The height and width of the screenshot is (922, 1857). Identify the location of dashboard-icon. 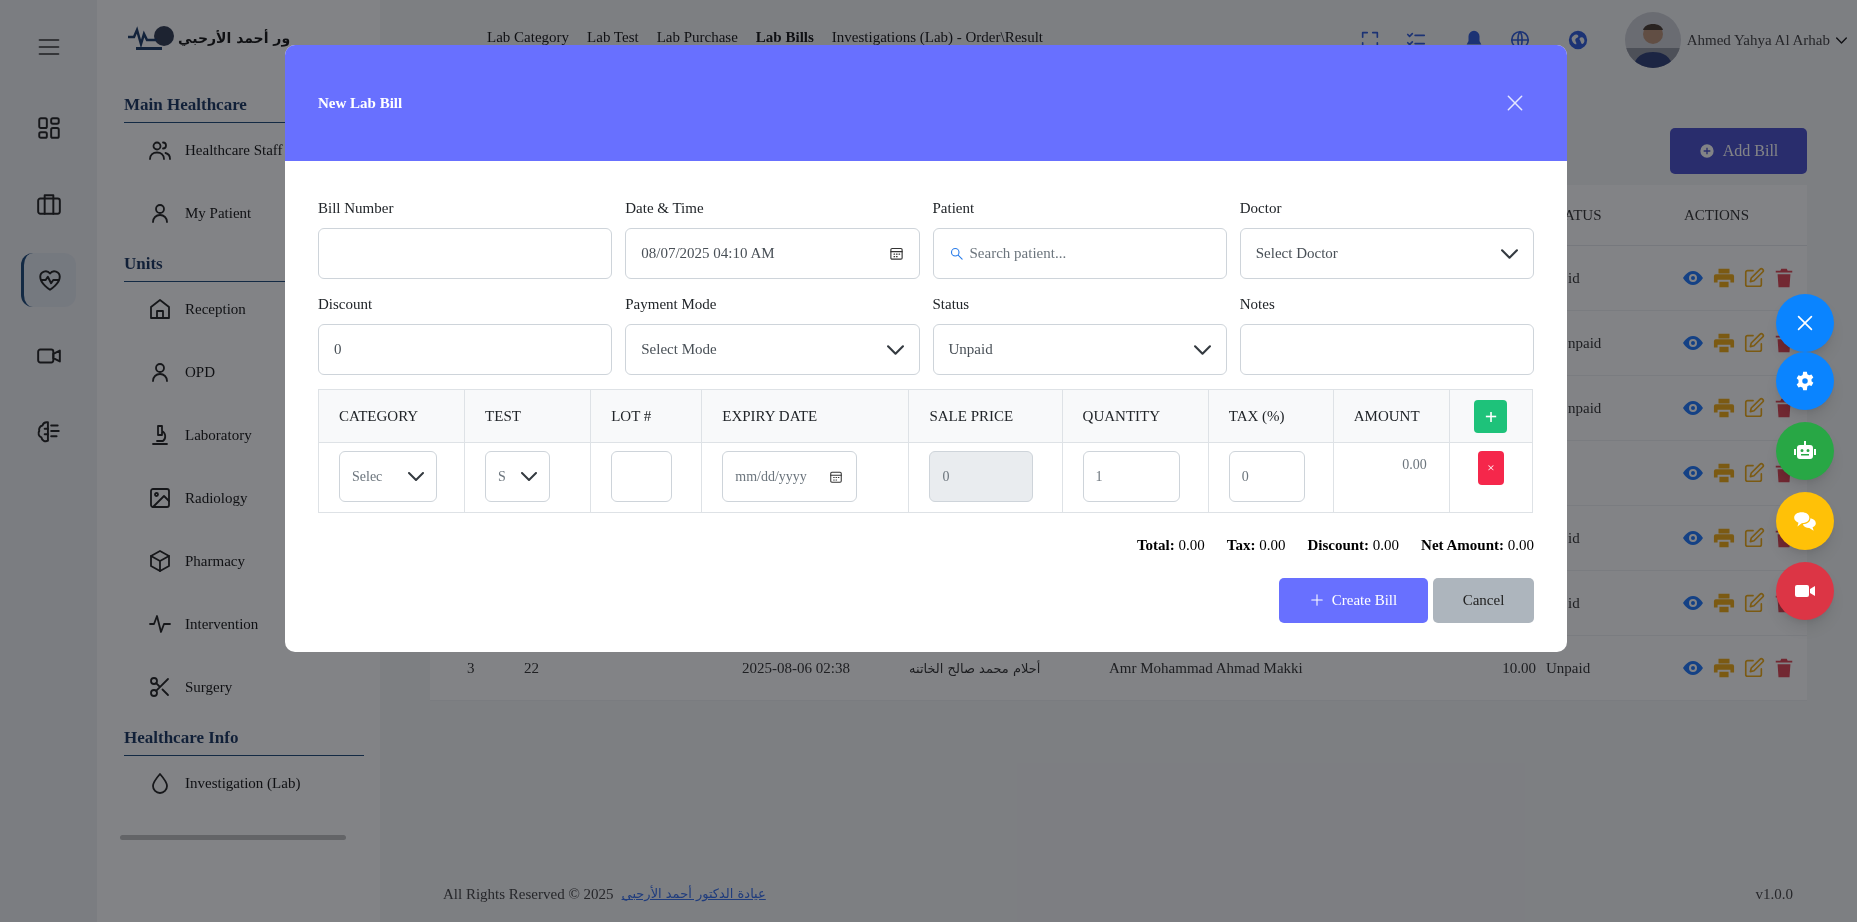
(48, 128).